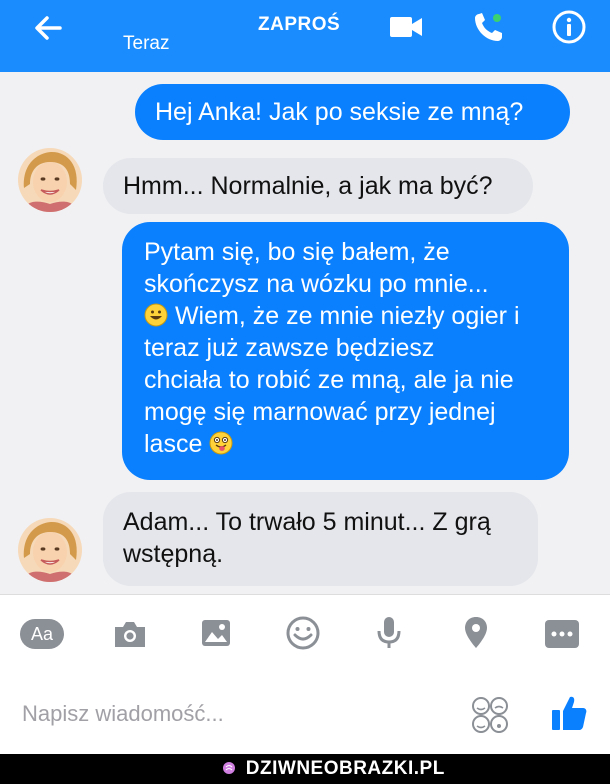 Image resolution: width=610 pixels, height=784 pixels. Describe the element at coordinates (308, 186) in the screenshot. I see `message-text: Hmm... Normalnie, a jak ma być?` at that location.